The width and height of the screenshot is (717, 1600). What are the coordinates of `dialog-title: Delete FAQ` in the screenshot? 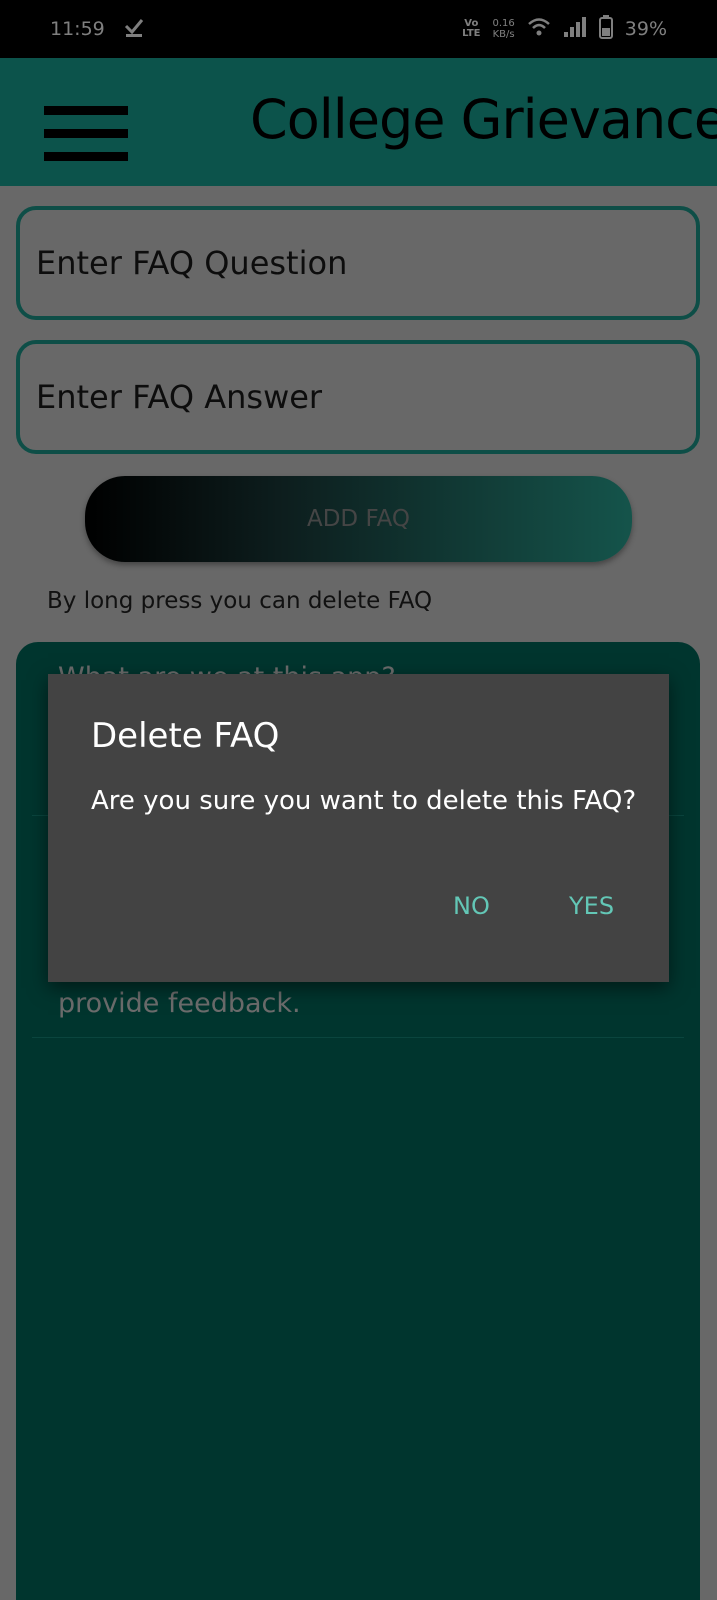 It's located at (185, 736).